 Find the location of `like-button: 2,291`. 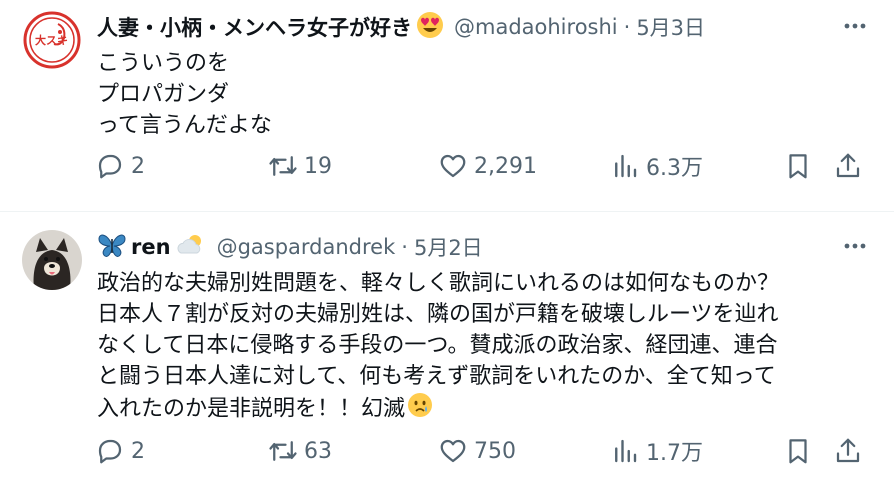

like-button: 2,291 is located at coordinates (487, 166).